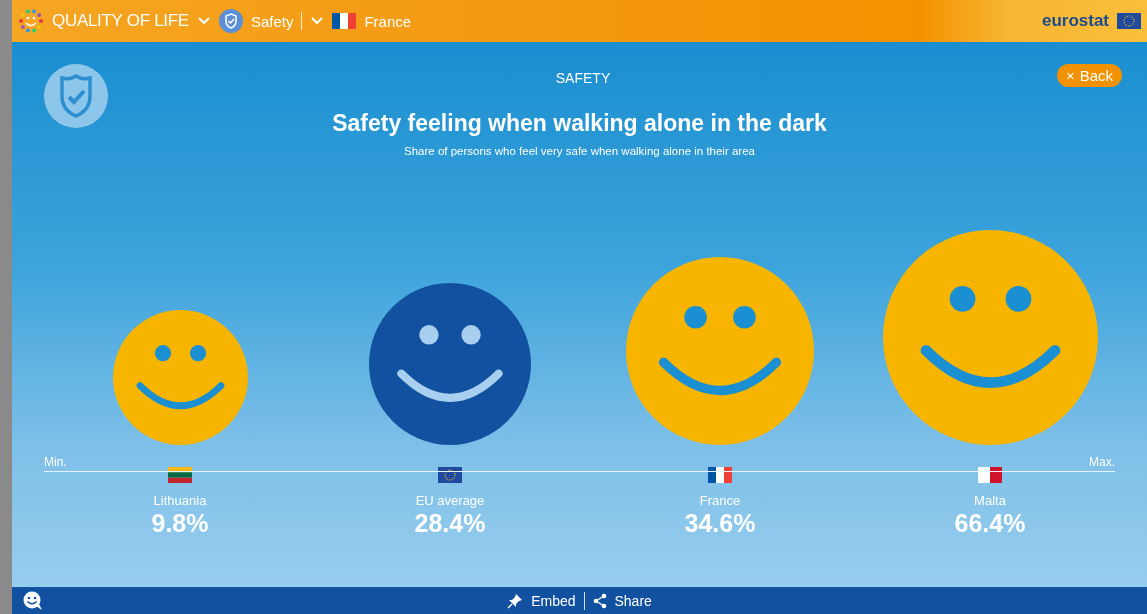 The image size is (1147, 614). What do you see at coordinates (1075, 21) in the screenshot?
I see `brand-logo: eurostat` at bounding box center [1075, 21].